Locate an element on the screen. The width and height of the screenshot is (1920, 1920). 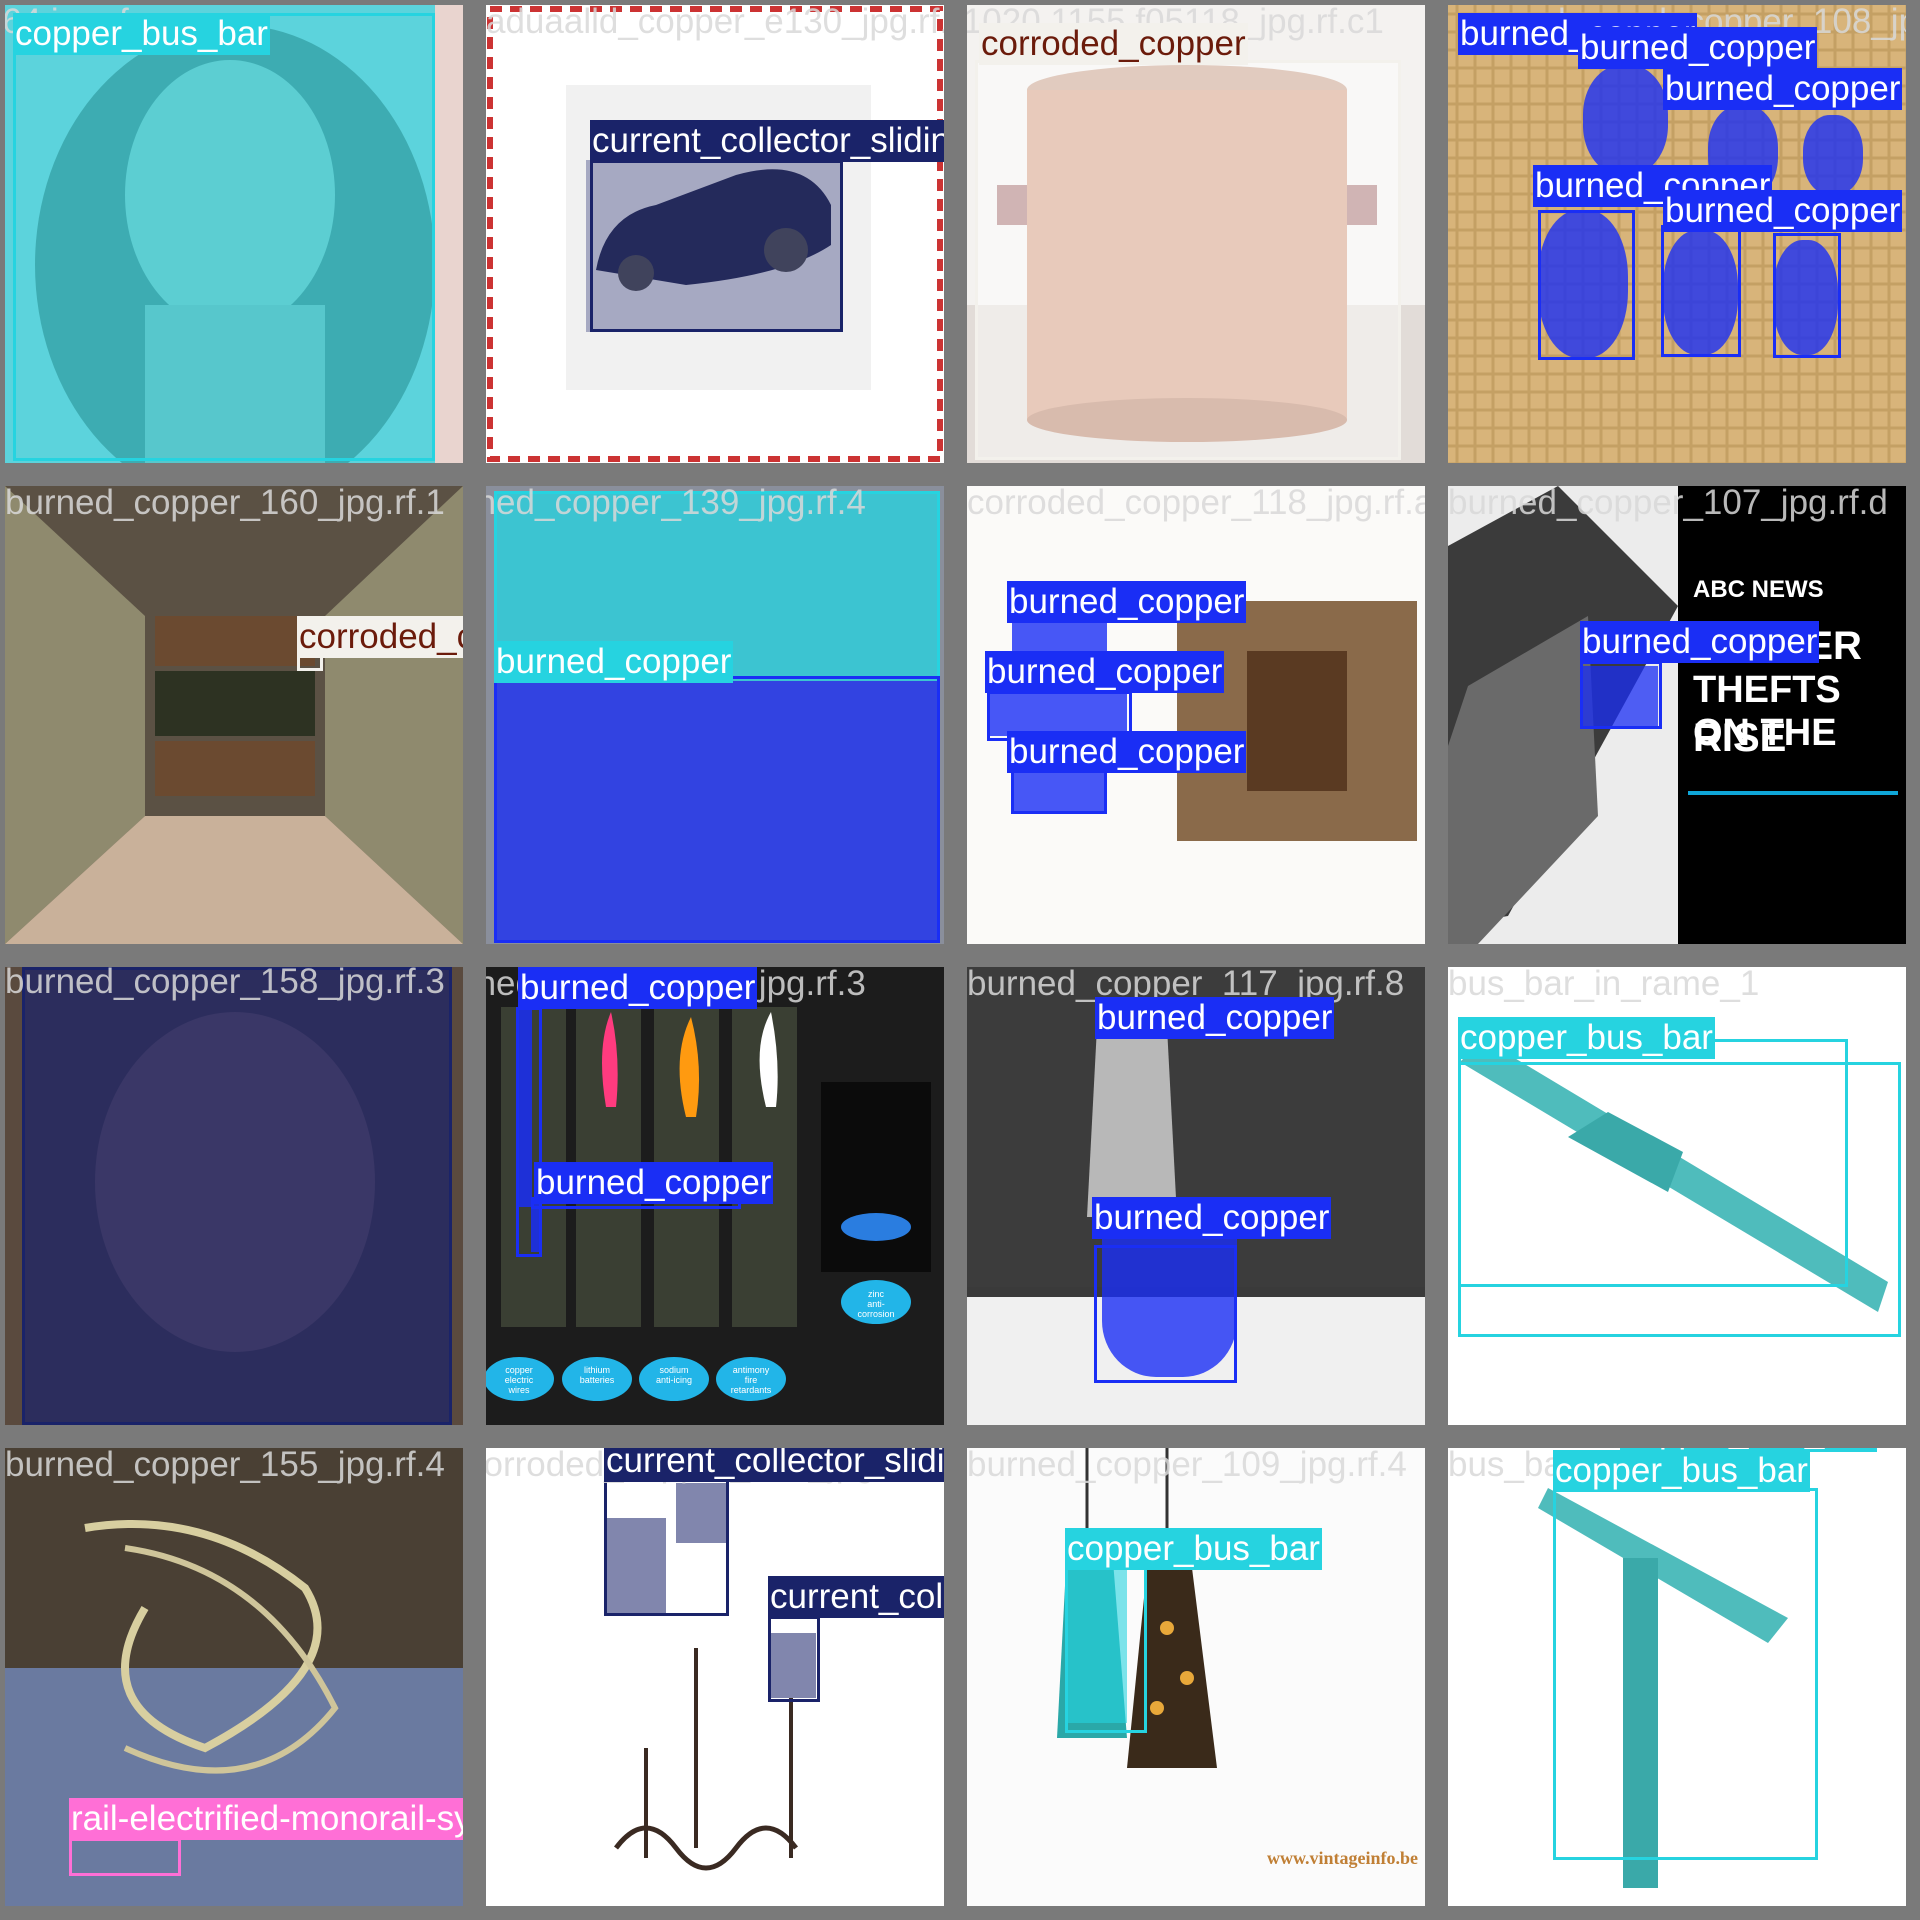
detection-label: rail-electrified-monorail-system is located at coordinates (266, 1819).